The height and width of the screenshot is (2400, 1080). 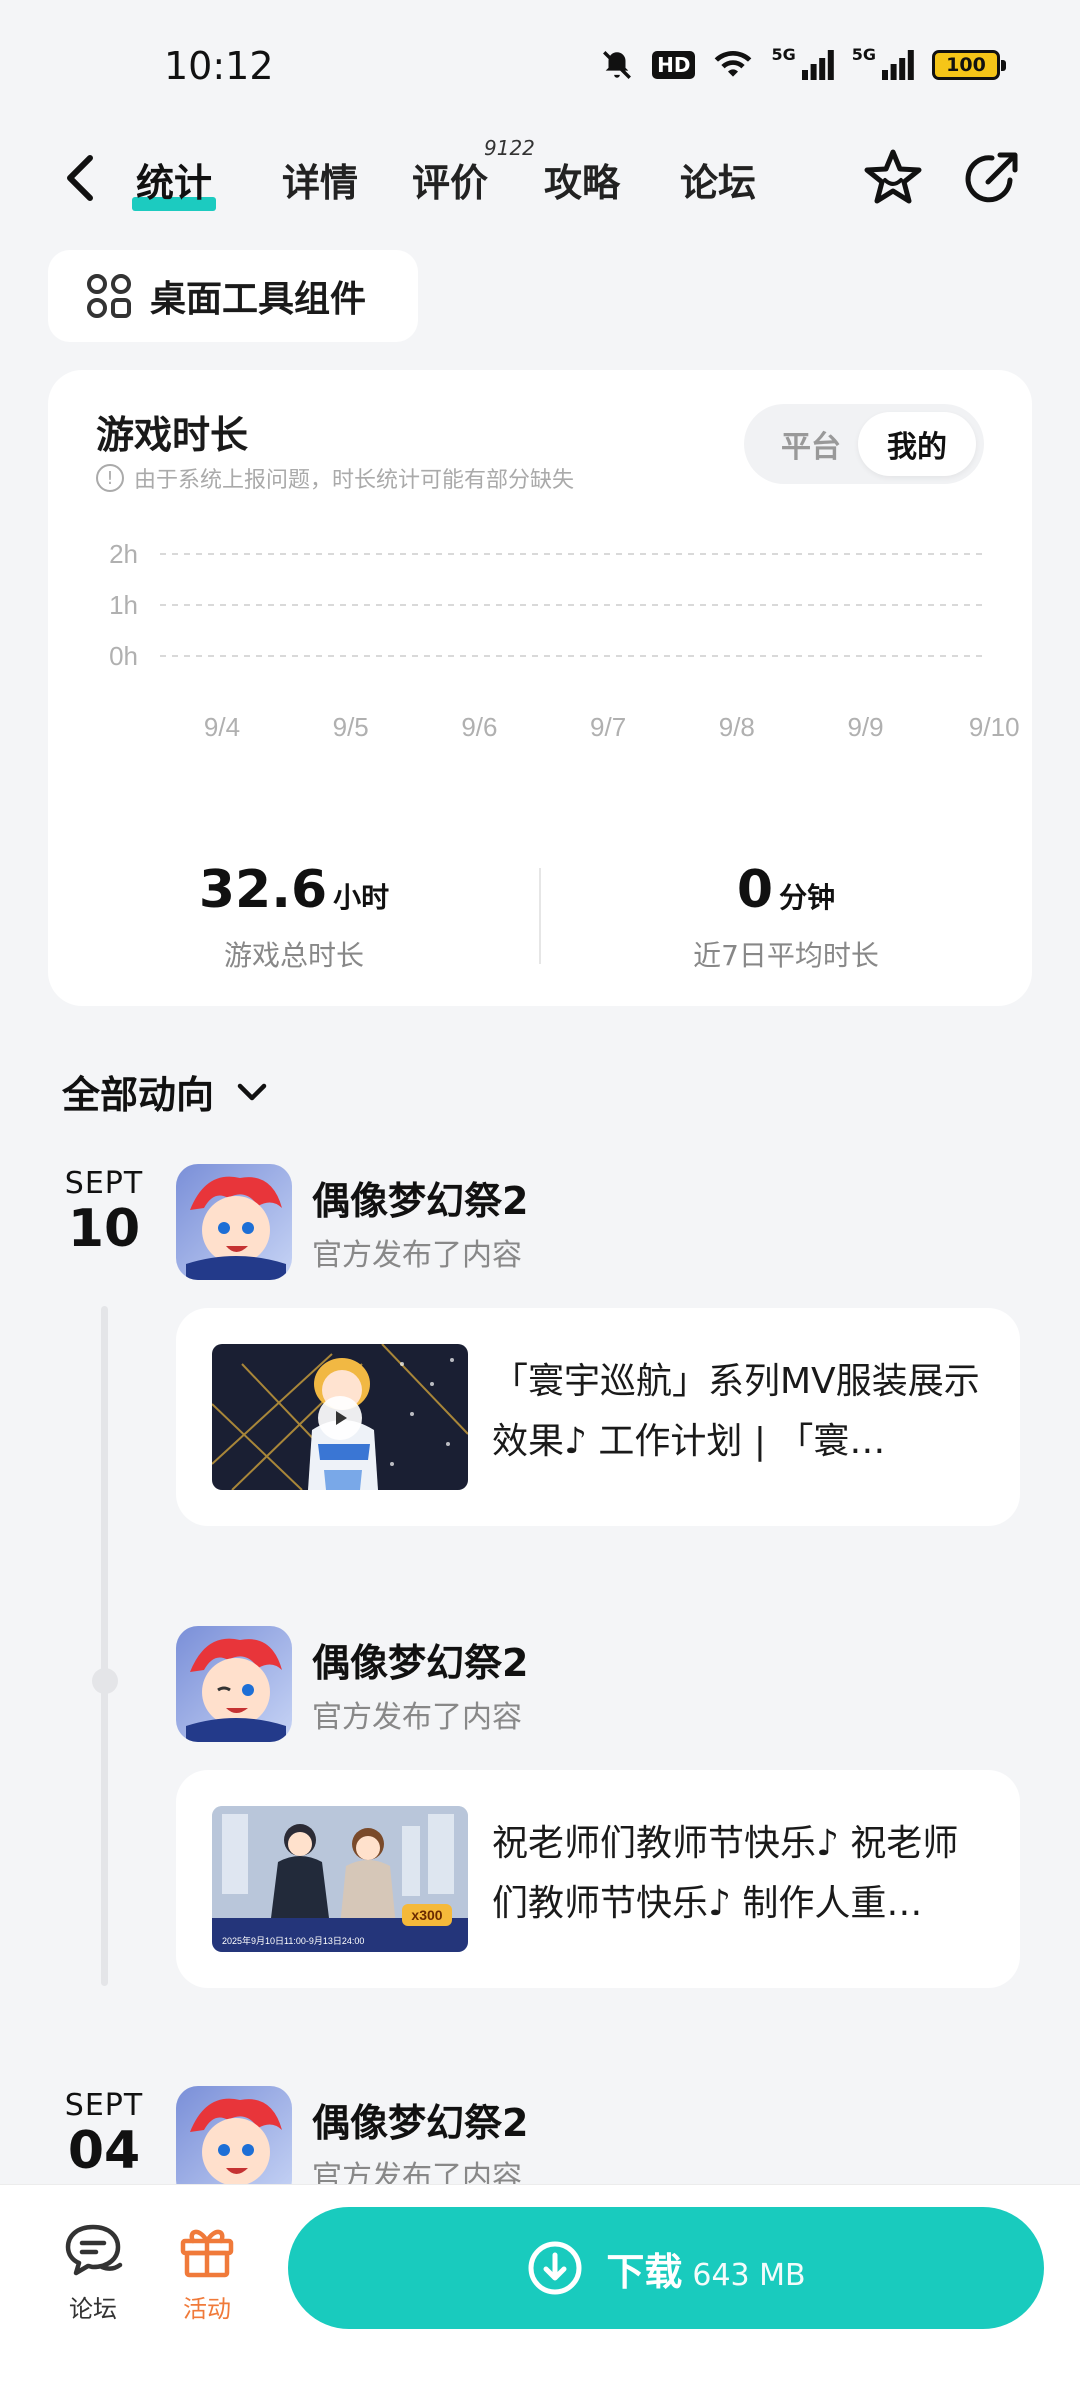 I want to click on download-button: 下载 643 MB, so click(x=666, y=2268).